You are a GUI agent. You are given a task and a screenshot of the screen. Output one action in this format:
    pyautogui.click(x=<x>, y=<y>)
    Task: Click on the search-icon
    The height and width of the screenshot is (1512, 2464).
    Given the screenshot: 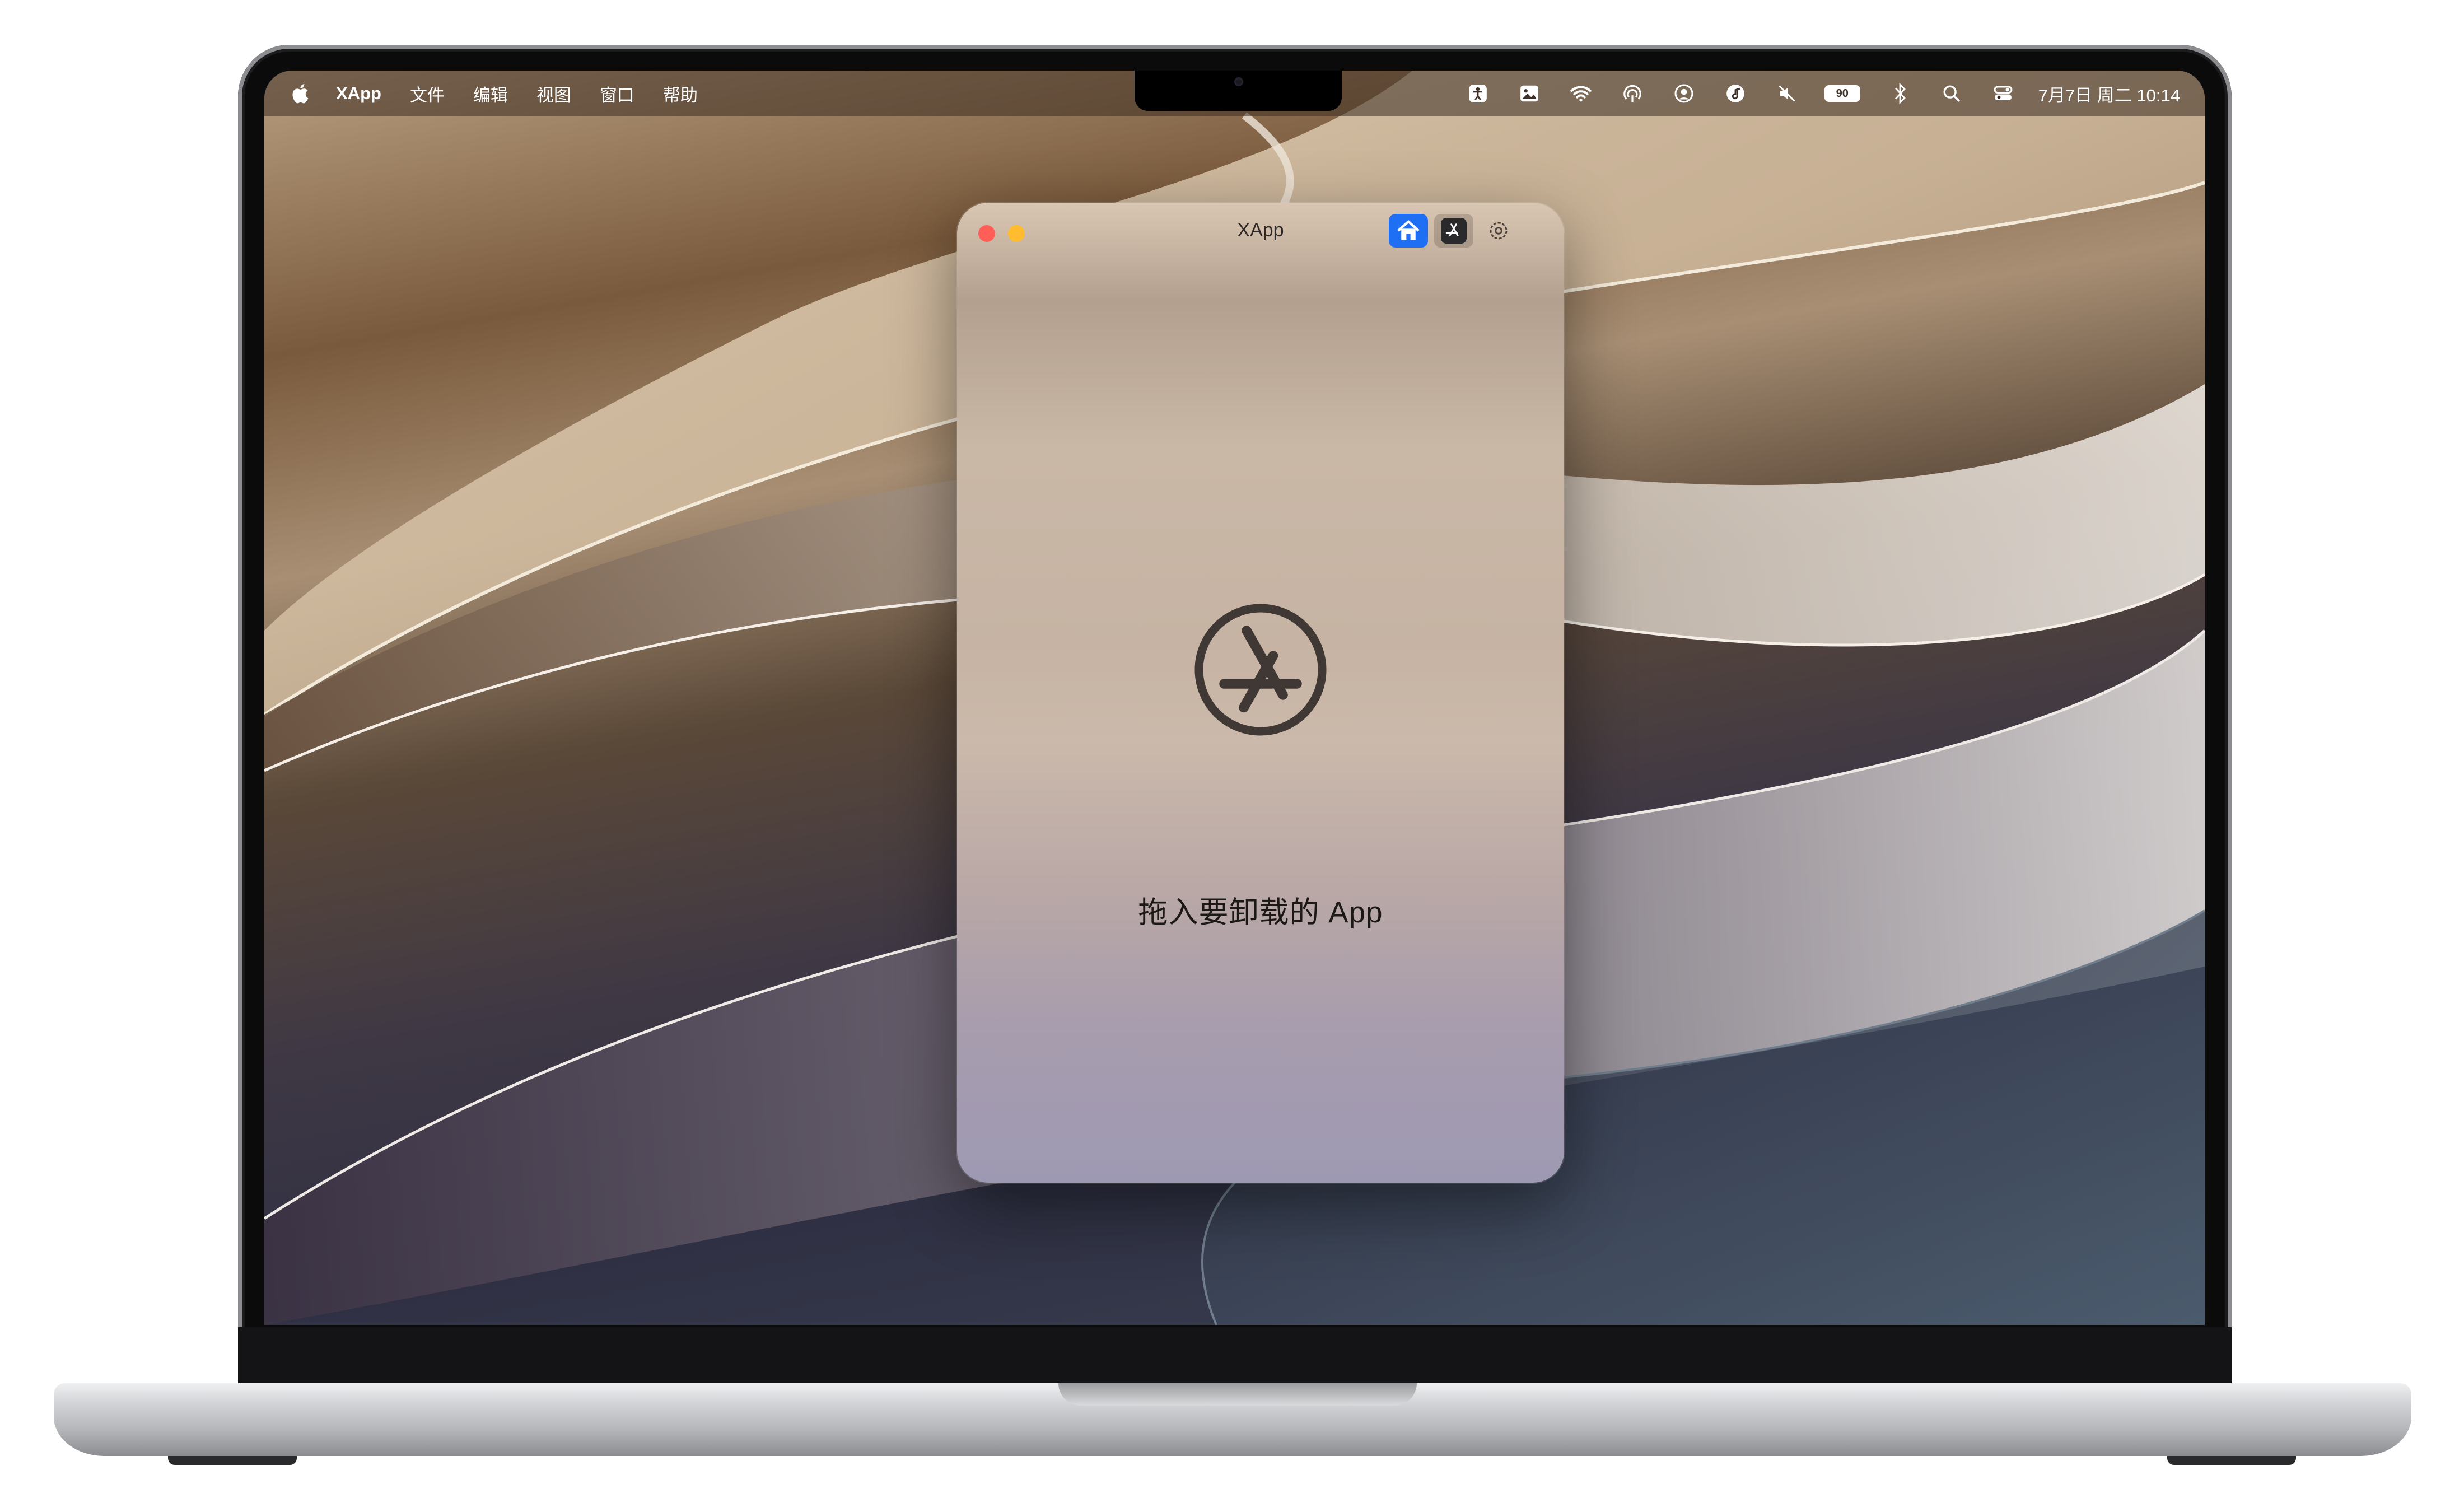 What is the action you would take?
    pyautogui.click(x=1952, y=94)
    